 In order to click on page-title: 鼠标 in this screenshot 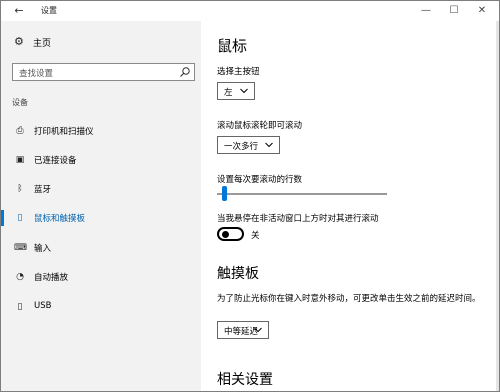, I will do `click(232, 46)`.